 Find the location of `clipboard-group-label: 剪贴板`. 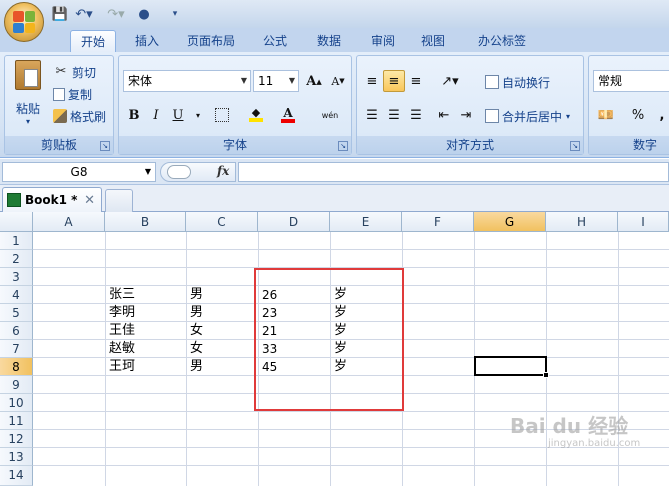

clipboard-group-label: 剪贴板 is located at coordinates (59, 145).